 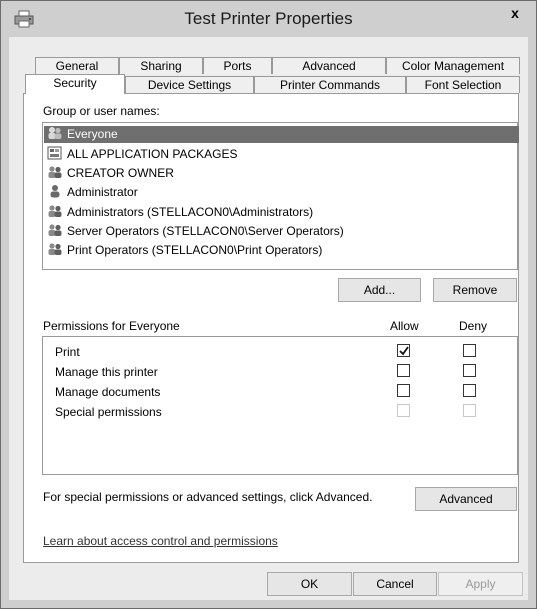 What do you see at coordinates (237, 65) in the screenshot?
I see `tab-ports: Ports` at bounding box center [237, 65].